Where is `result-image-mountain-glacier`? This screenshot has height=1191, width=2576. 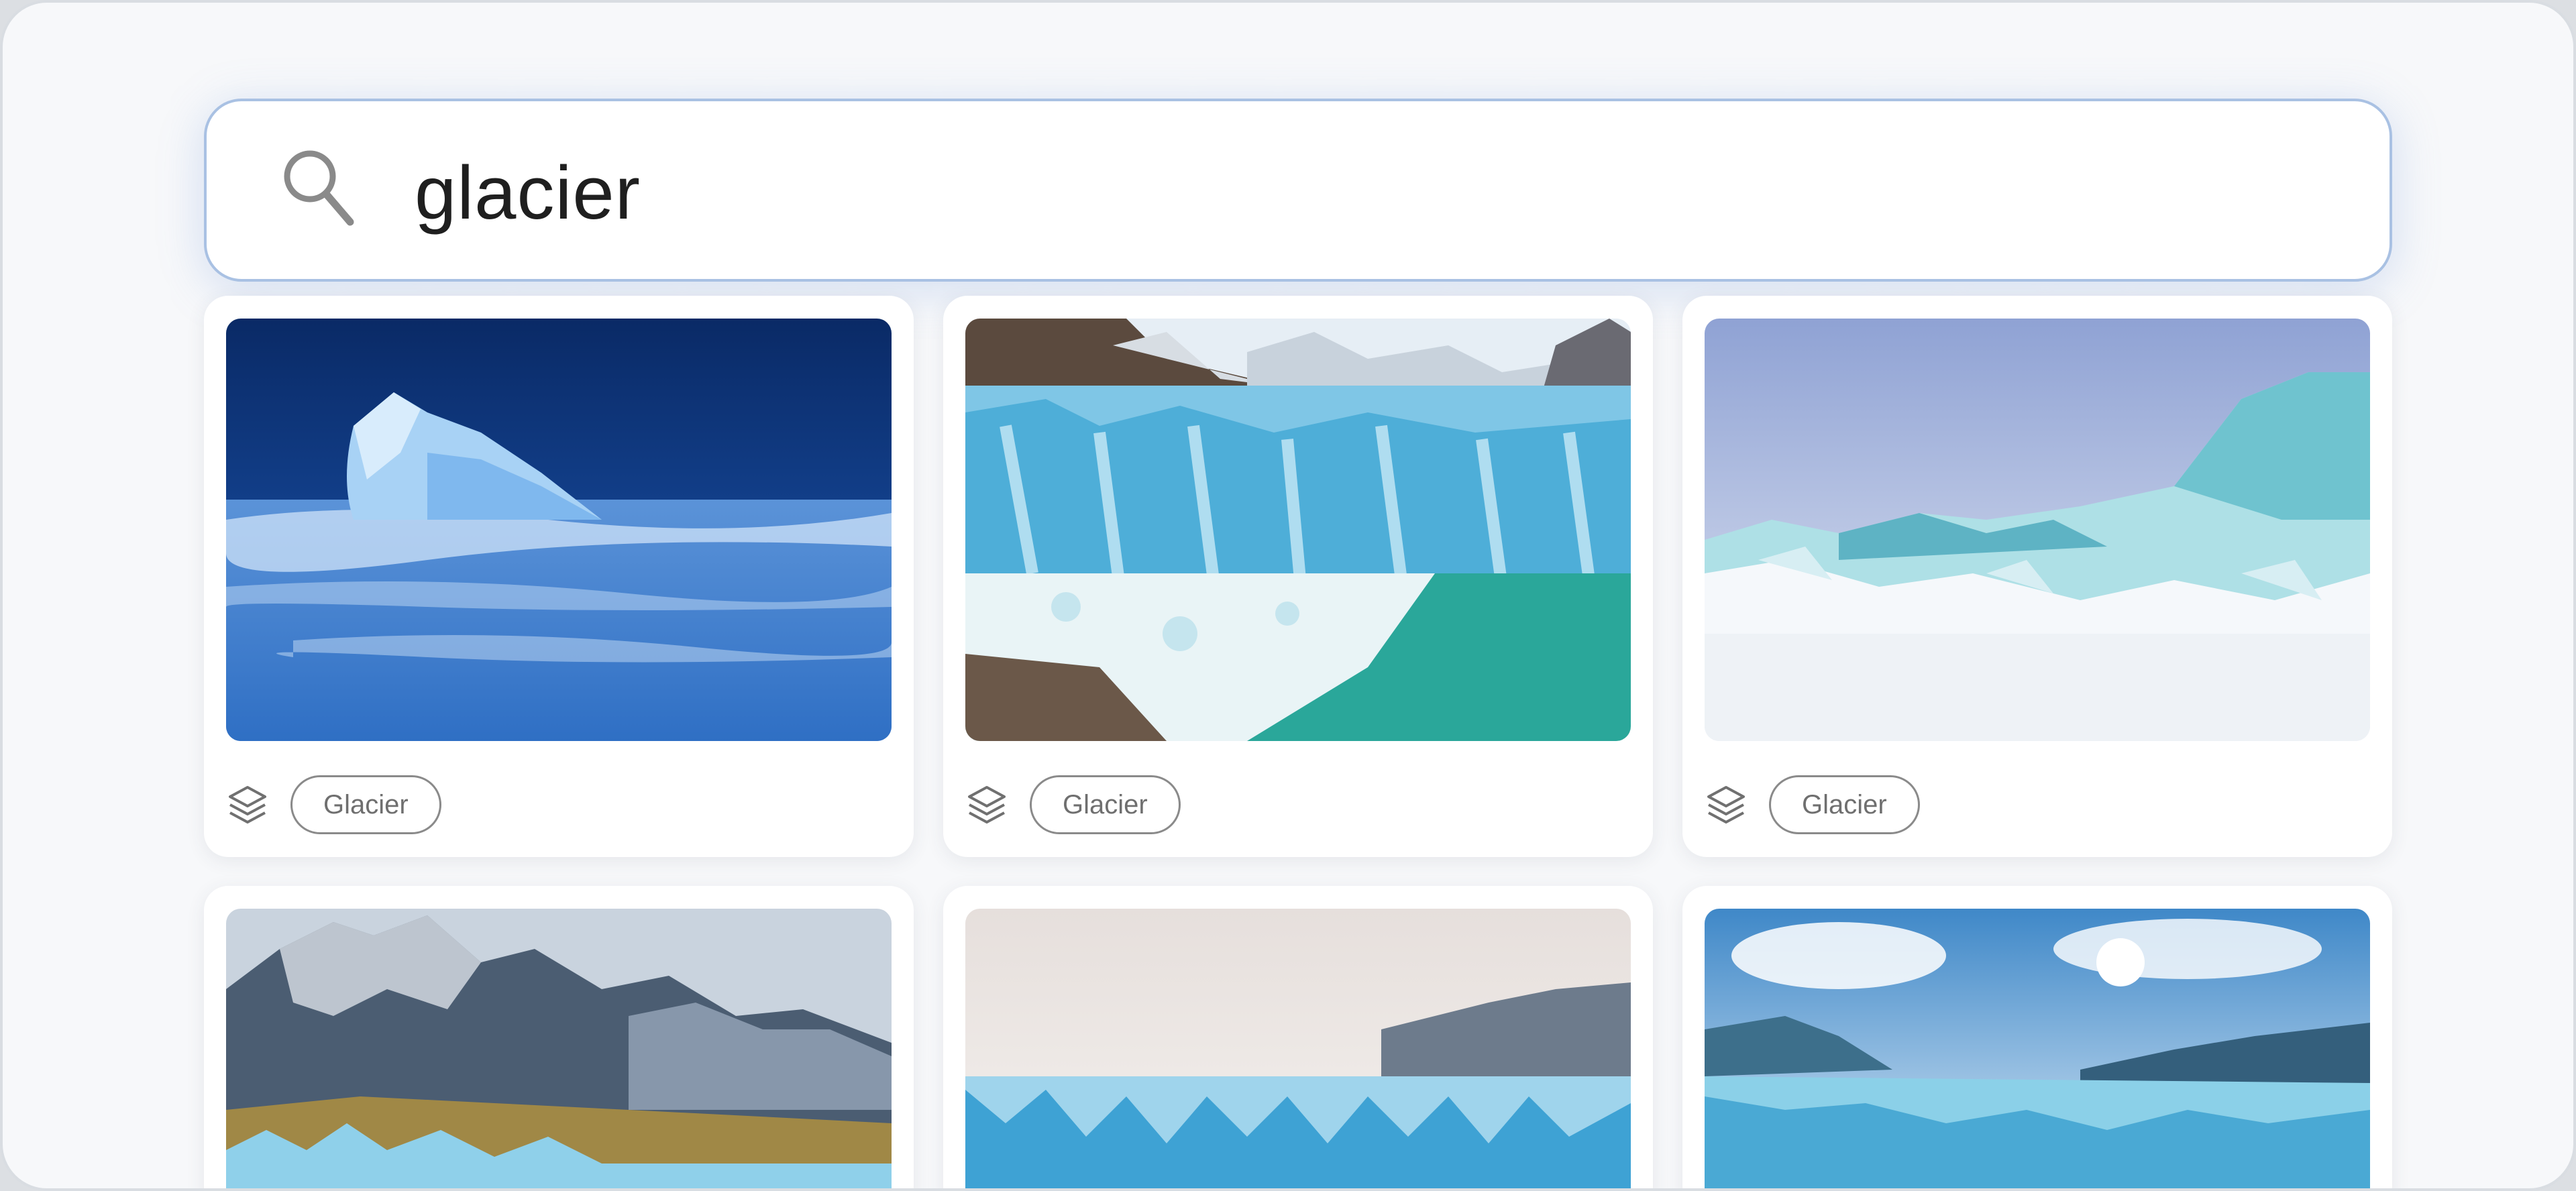
result-image-mountain-glacier is located at coordinates (559, 1048).